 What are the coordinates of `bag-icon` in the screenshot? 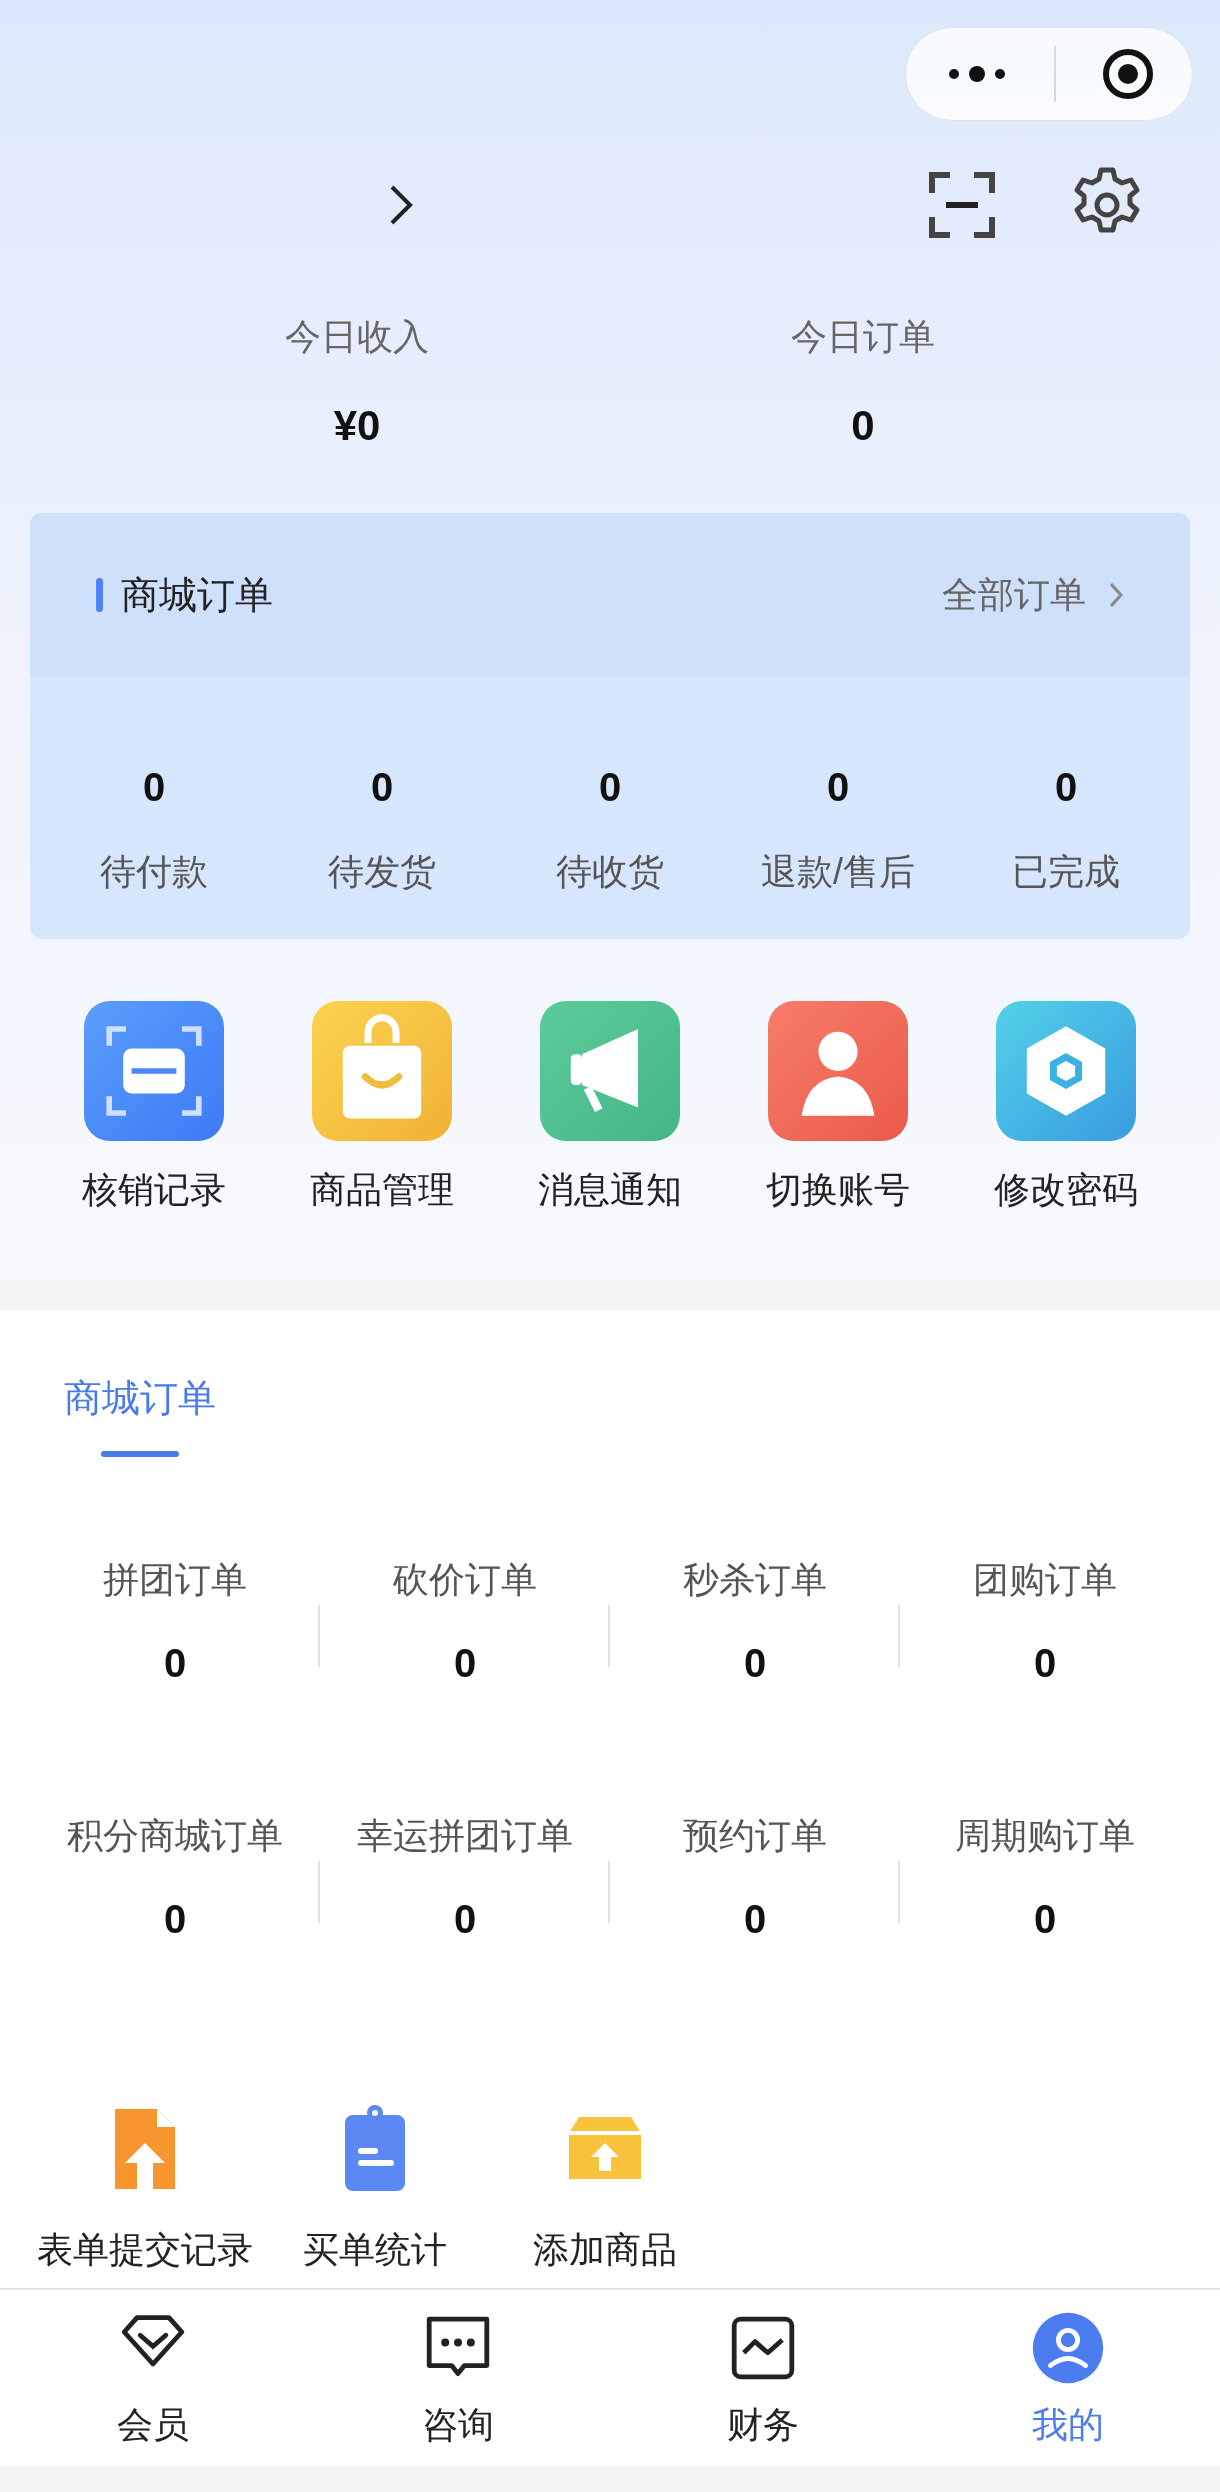 It's located at (382, 1071).